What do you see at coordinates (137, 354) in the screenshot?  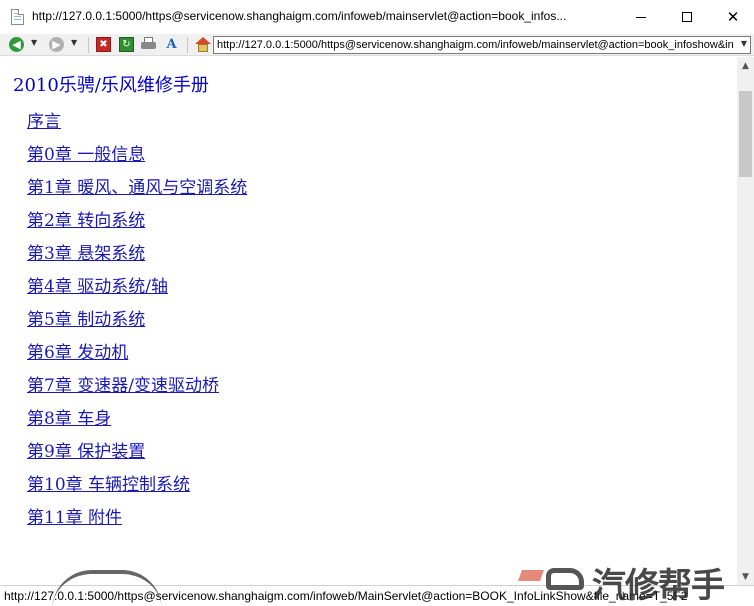 I see `list-item: 第6章 发动机` at bounding box center [137, 354].